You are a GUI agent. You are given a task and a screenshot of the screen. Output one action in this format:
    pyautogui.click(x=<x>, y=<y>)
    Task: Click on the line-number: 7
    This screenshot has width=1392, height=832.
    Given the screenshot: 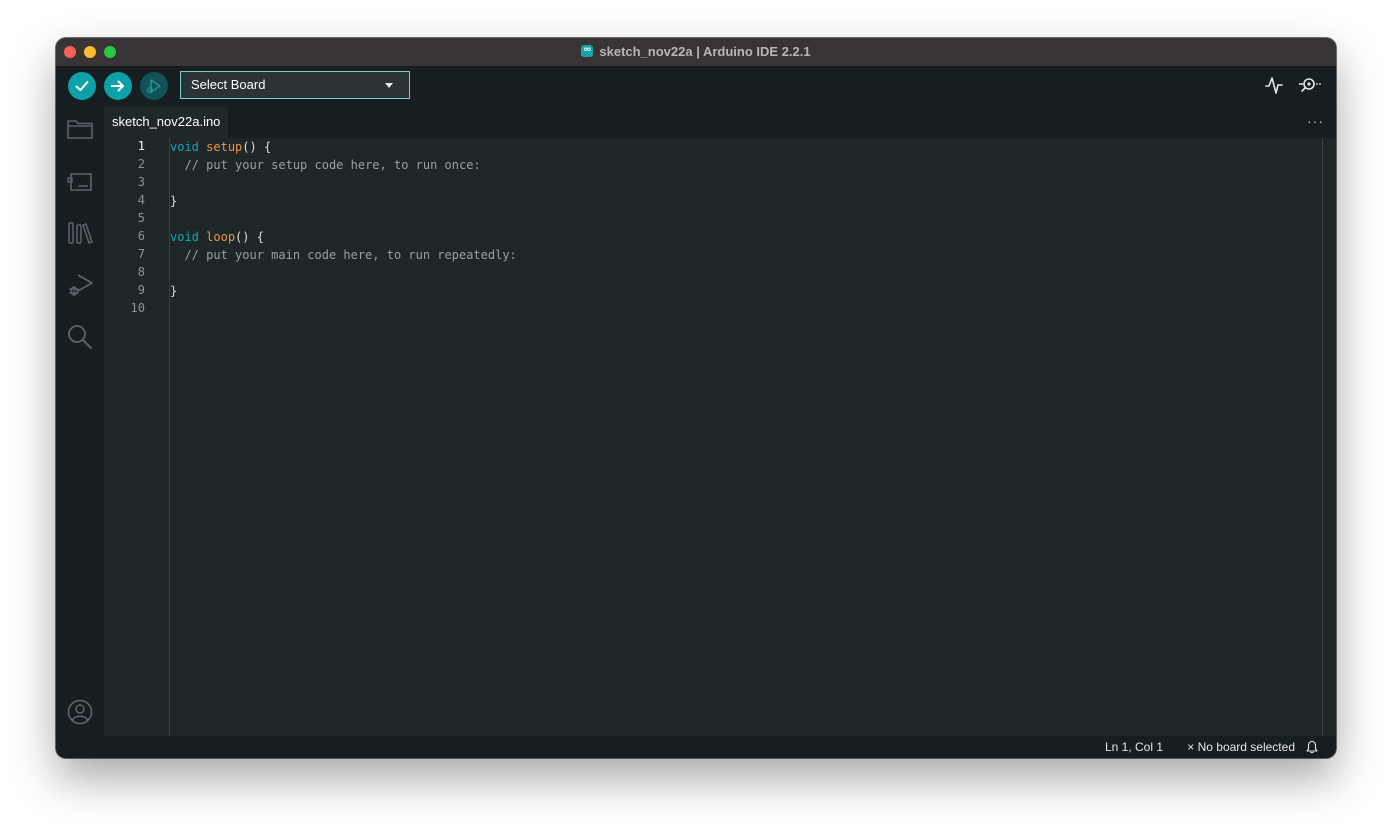 What is the action you would take?
    pyautogui.click(x=141, y=254)
    